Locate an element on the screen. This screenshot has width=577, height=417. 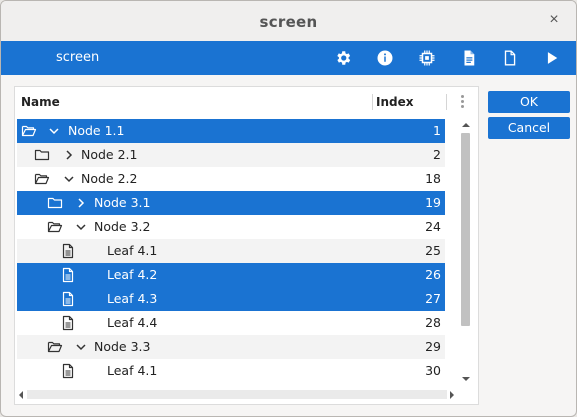
title-bar: screen × is located at coordinates (288, 21).